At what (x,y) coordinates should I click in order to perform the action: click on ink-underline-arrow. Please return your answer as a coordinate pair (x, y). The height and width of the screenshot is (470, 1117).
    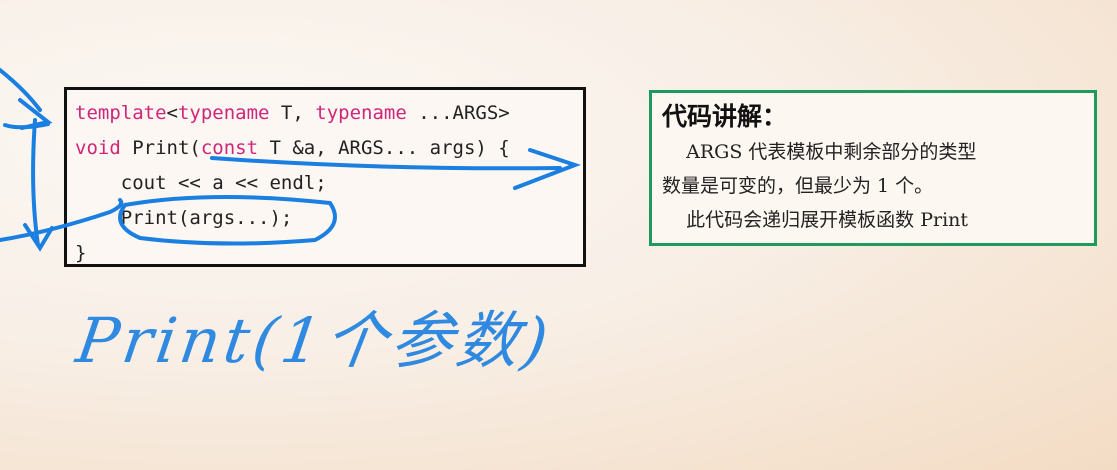
    Looking at the image, I should click on (395, 169).